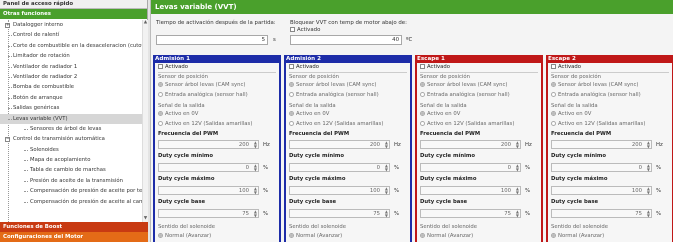 The image size is (673, 242). Describe the element at coordinates (71, 108) in the screenshot. I see `tree-item: Salidas genéricas` at that location.